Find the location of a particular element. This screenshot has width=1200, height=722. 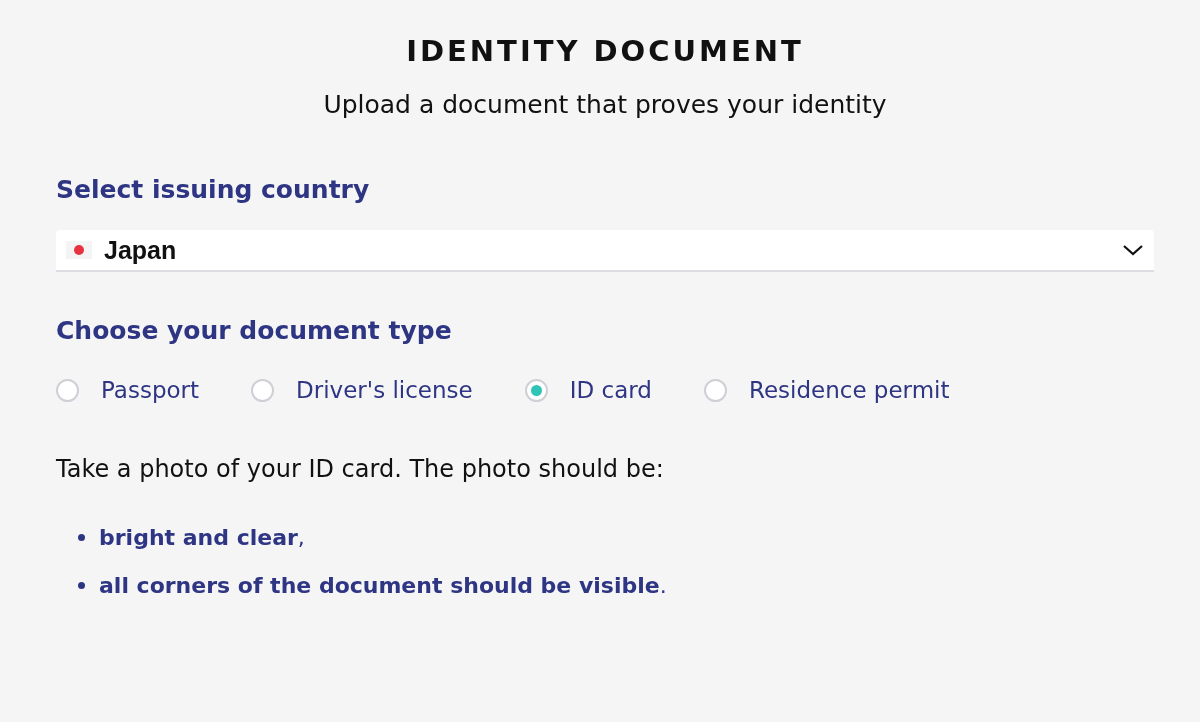

section-label: Select issuing country is located at coordinates (213, 189).